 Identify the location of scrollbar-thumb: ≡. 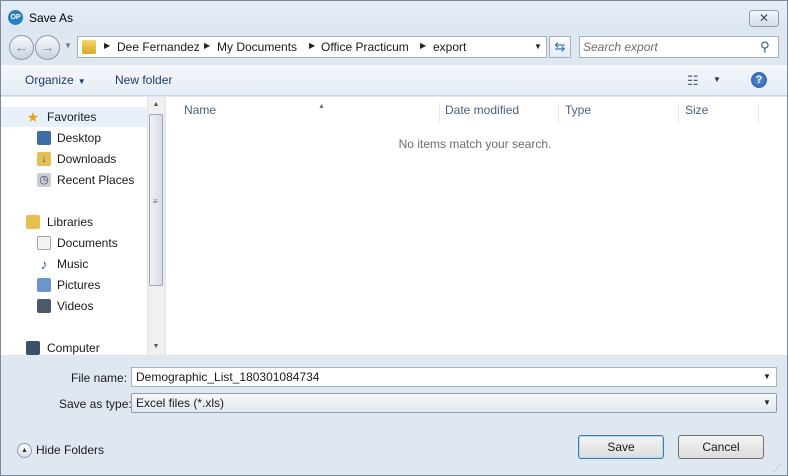
(156, 200).